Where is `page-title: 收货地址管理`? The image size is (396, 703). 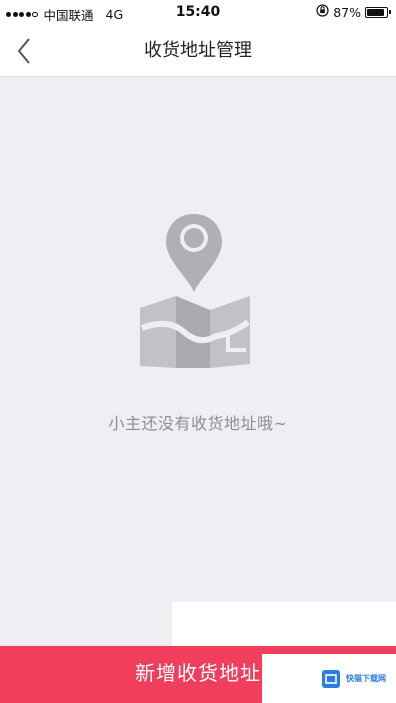 page-title: 收货地址管理 is located at coordinates (198, 50).